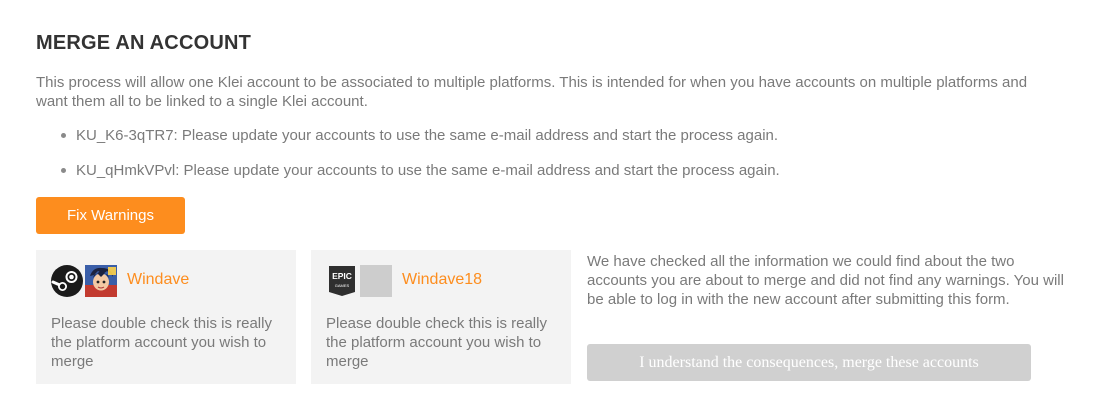  Describe the element at coordinates (342, 285) in the screenshot. I see `svg-text: GAMES` at that location.